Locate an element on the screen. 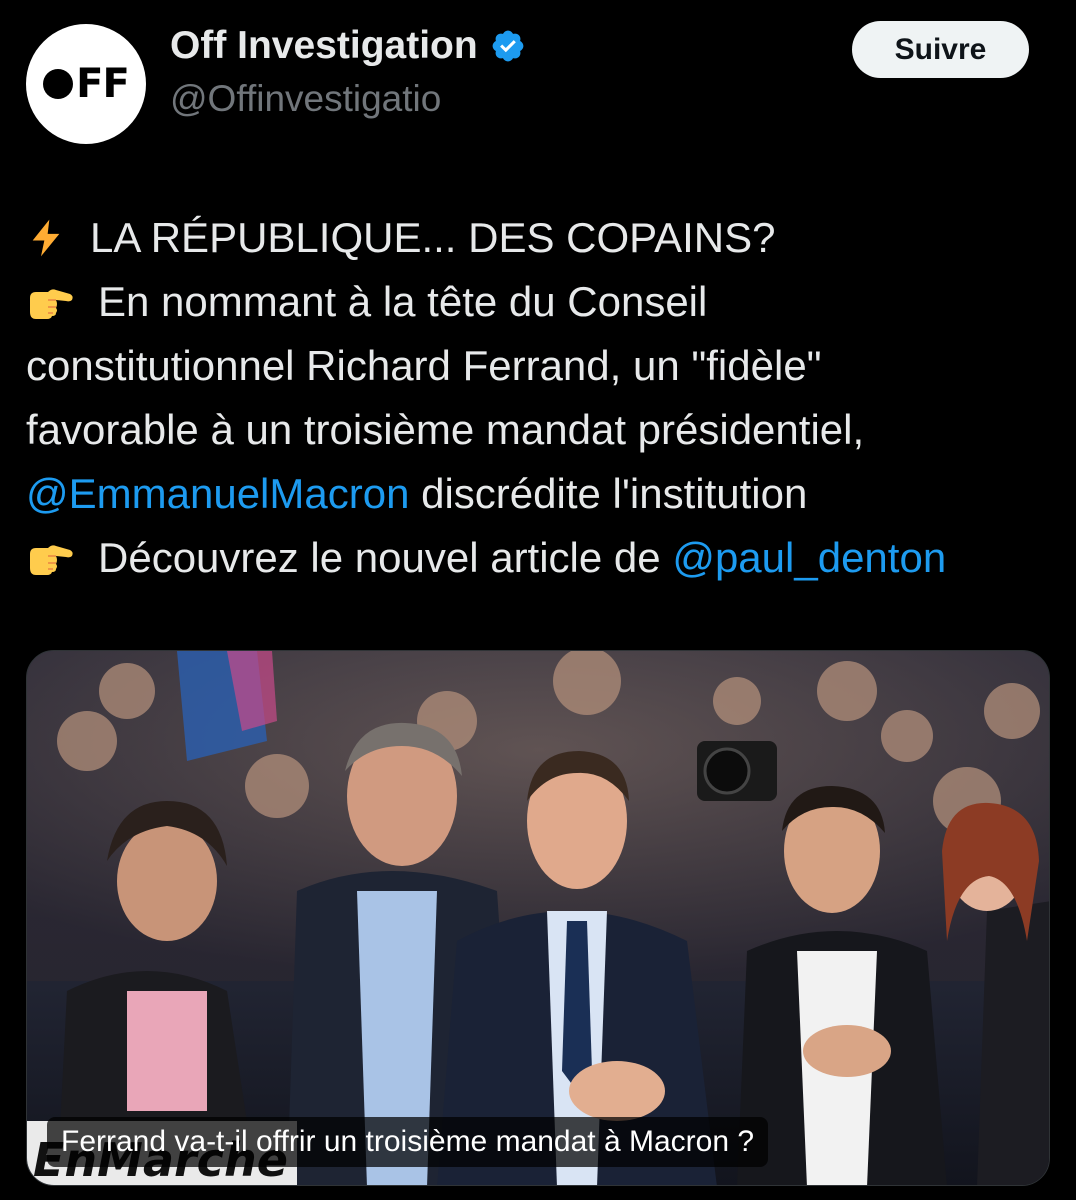  follow-button: Suivre is located at coordinates (940, 49).